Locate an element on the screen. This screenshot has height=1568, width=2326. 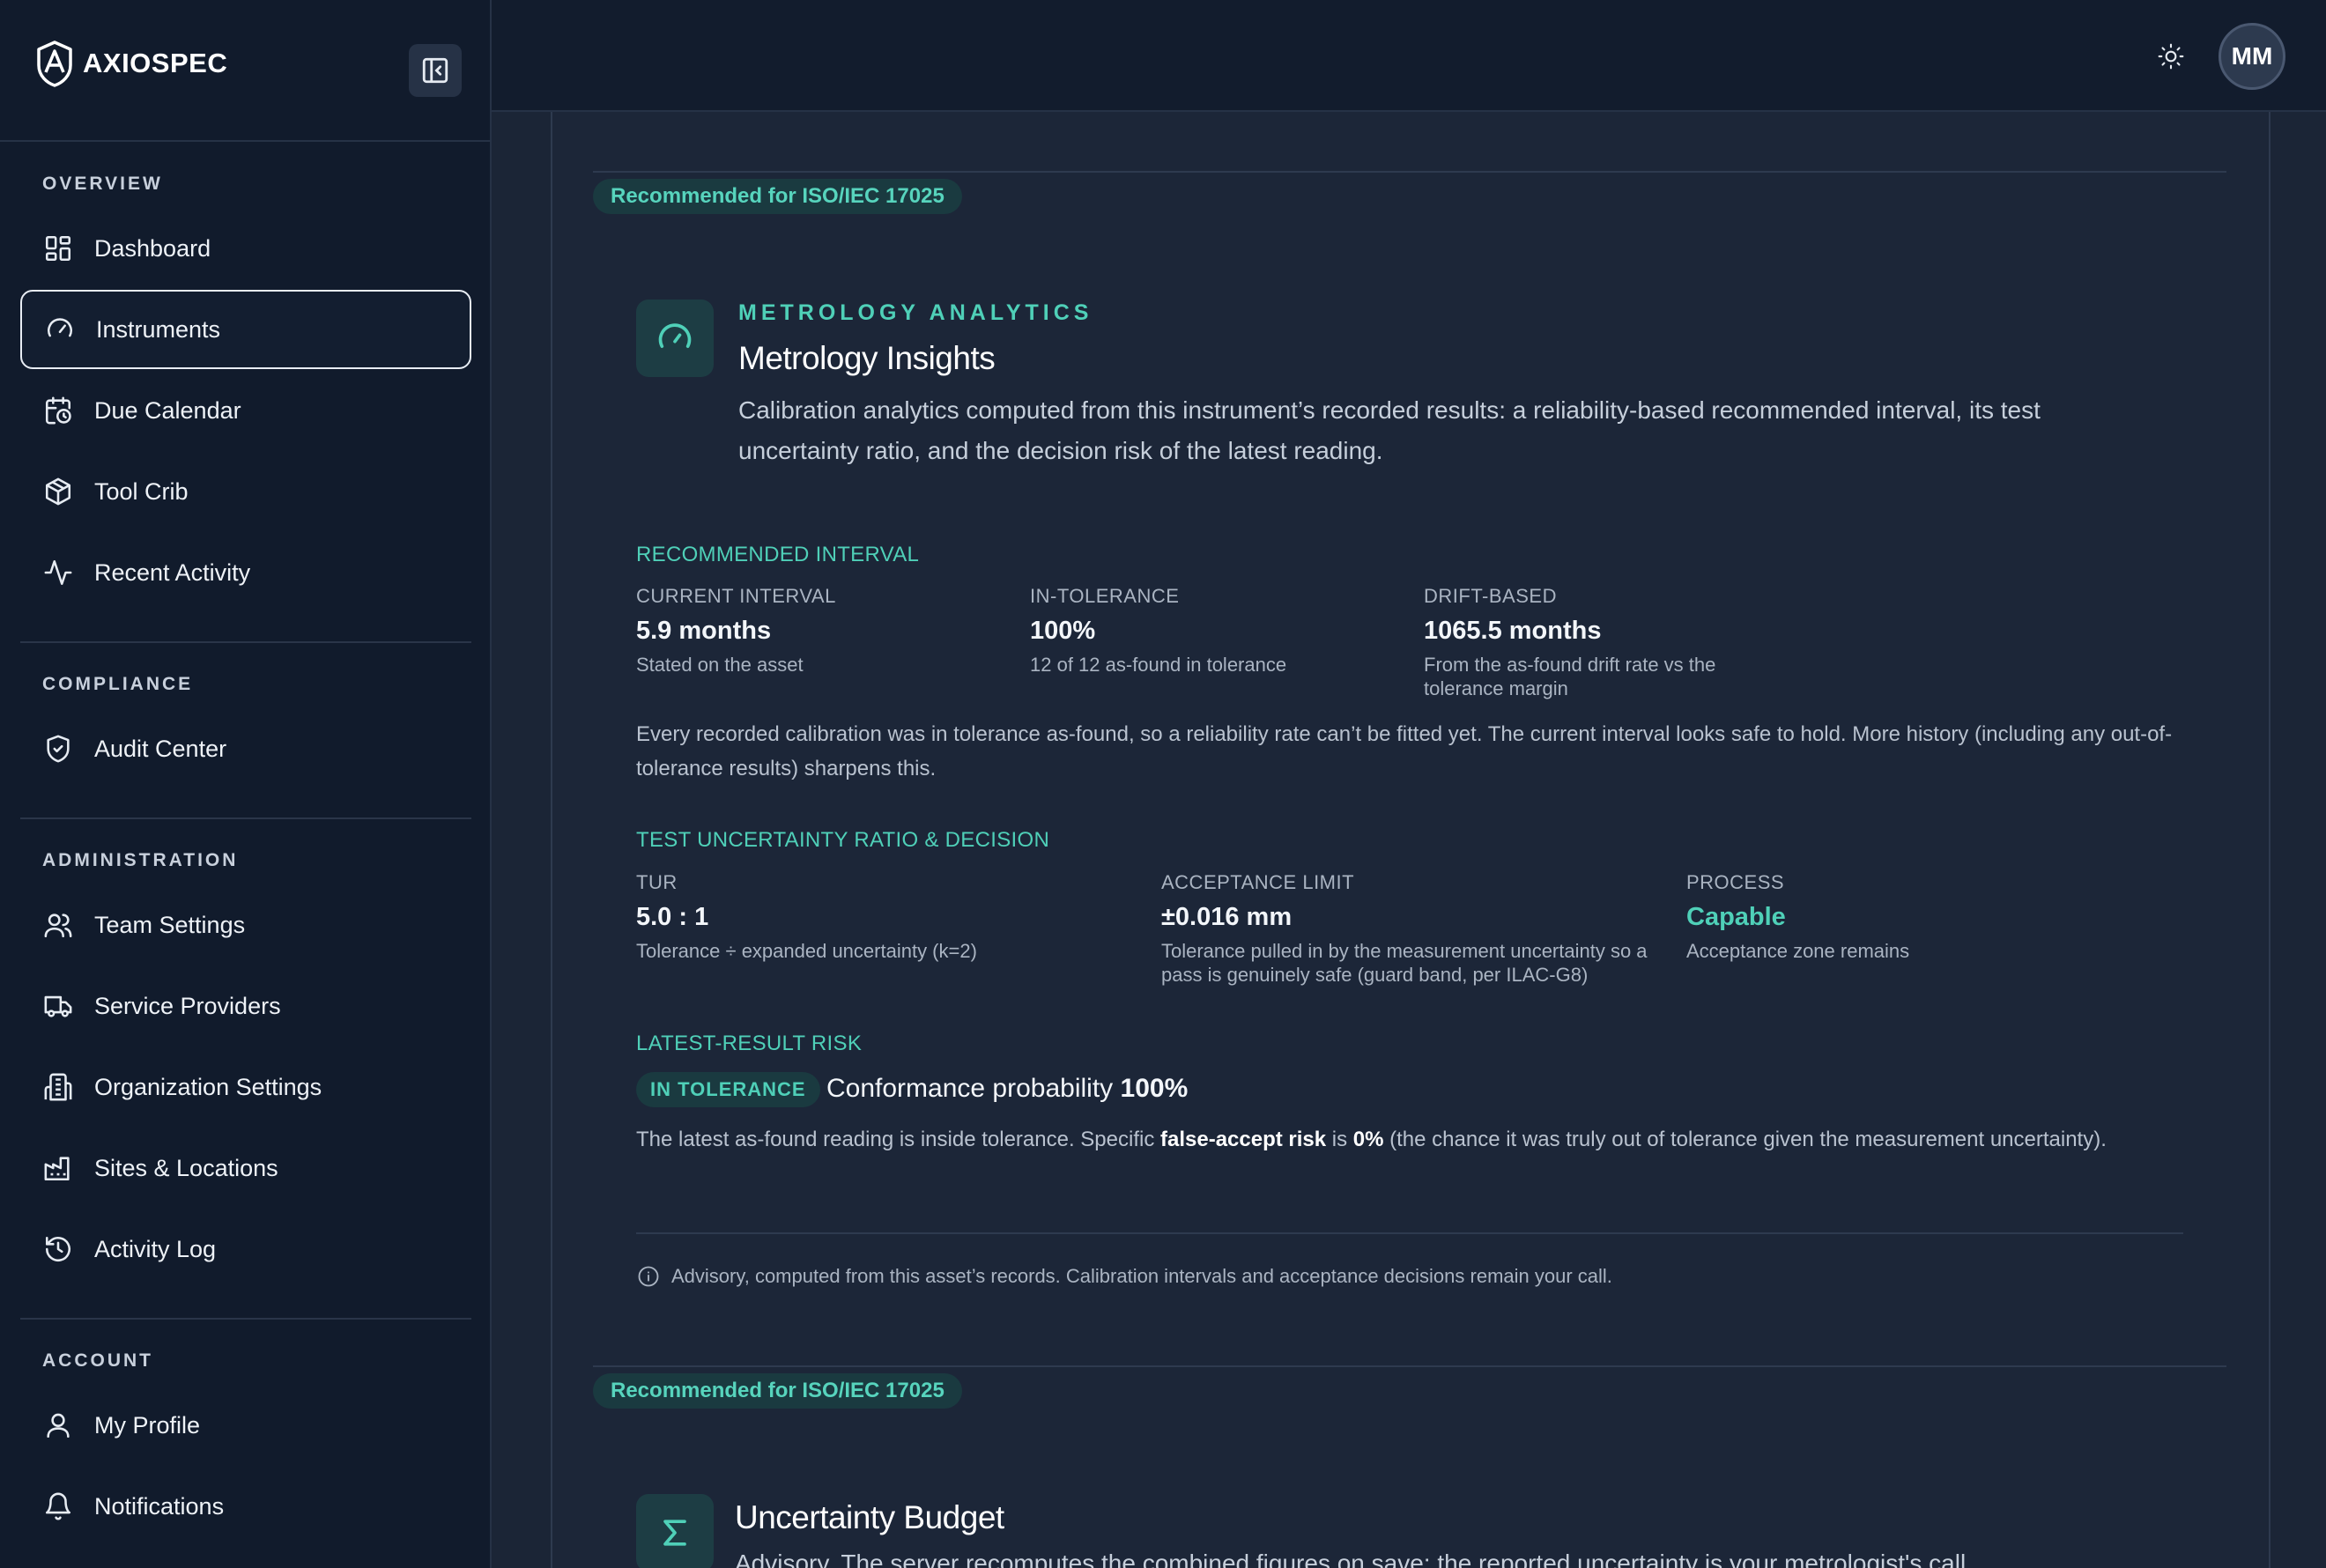
stat-sub: 12 of 12 as-found in tolerance is located at coordinates (1159, 665).